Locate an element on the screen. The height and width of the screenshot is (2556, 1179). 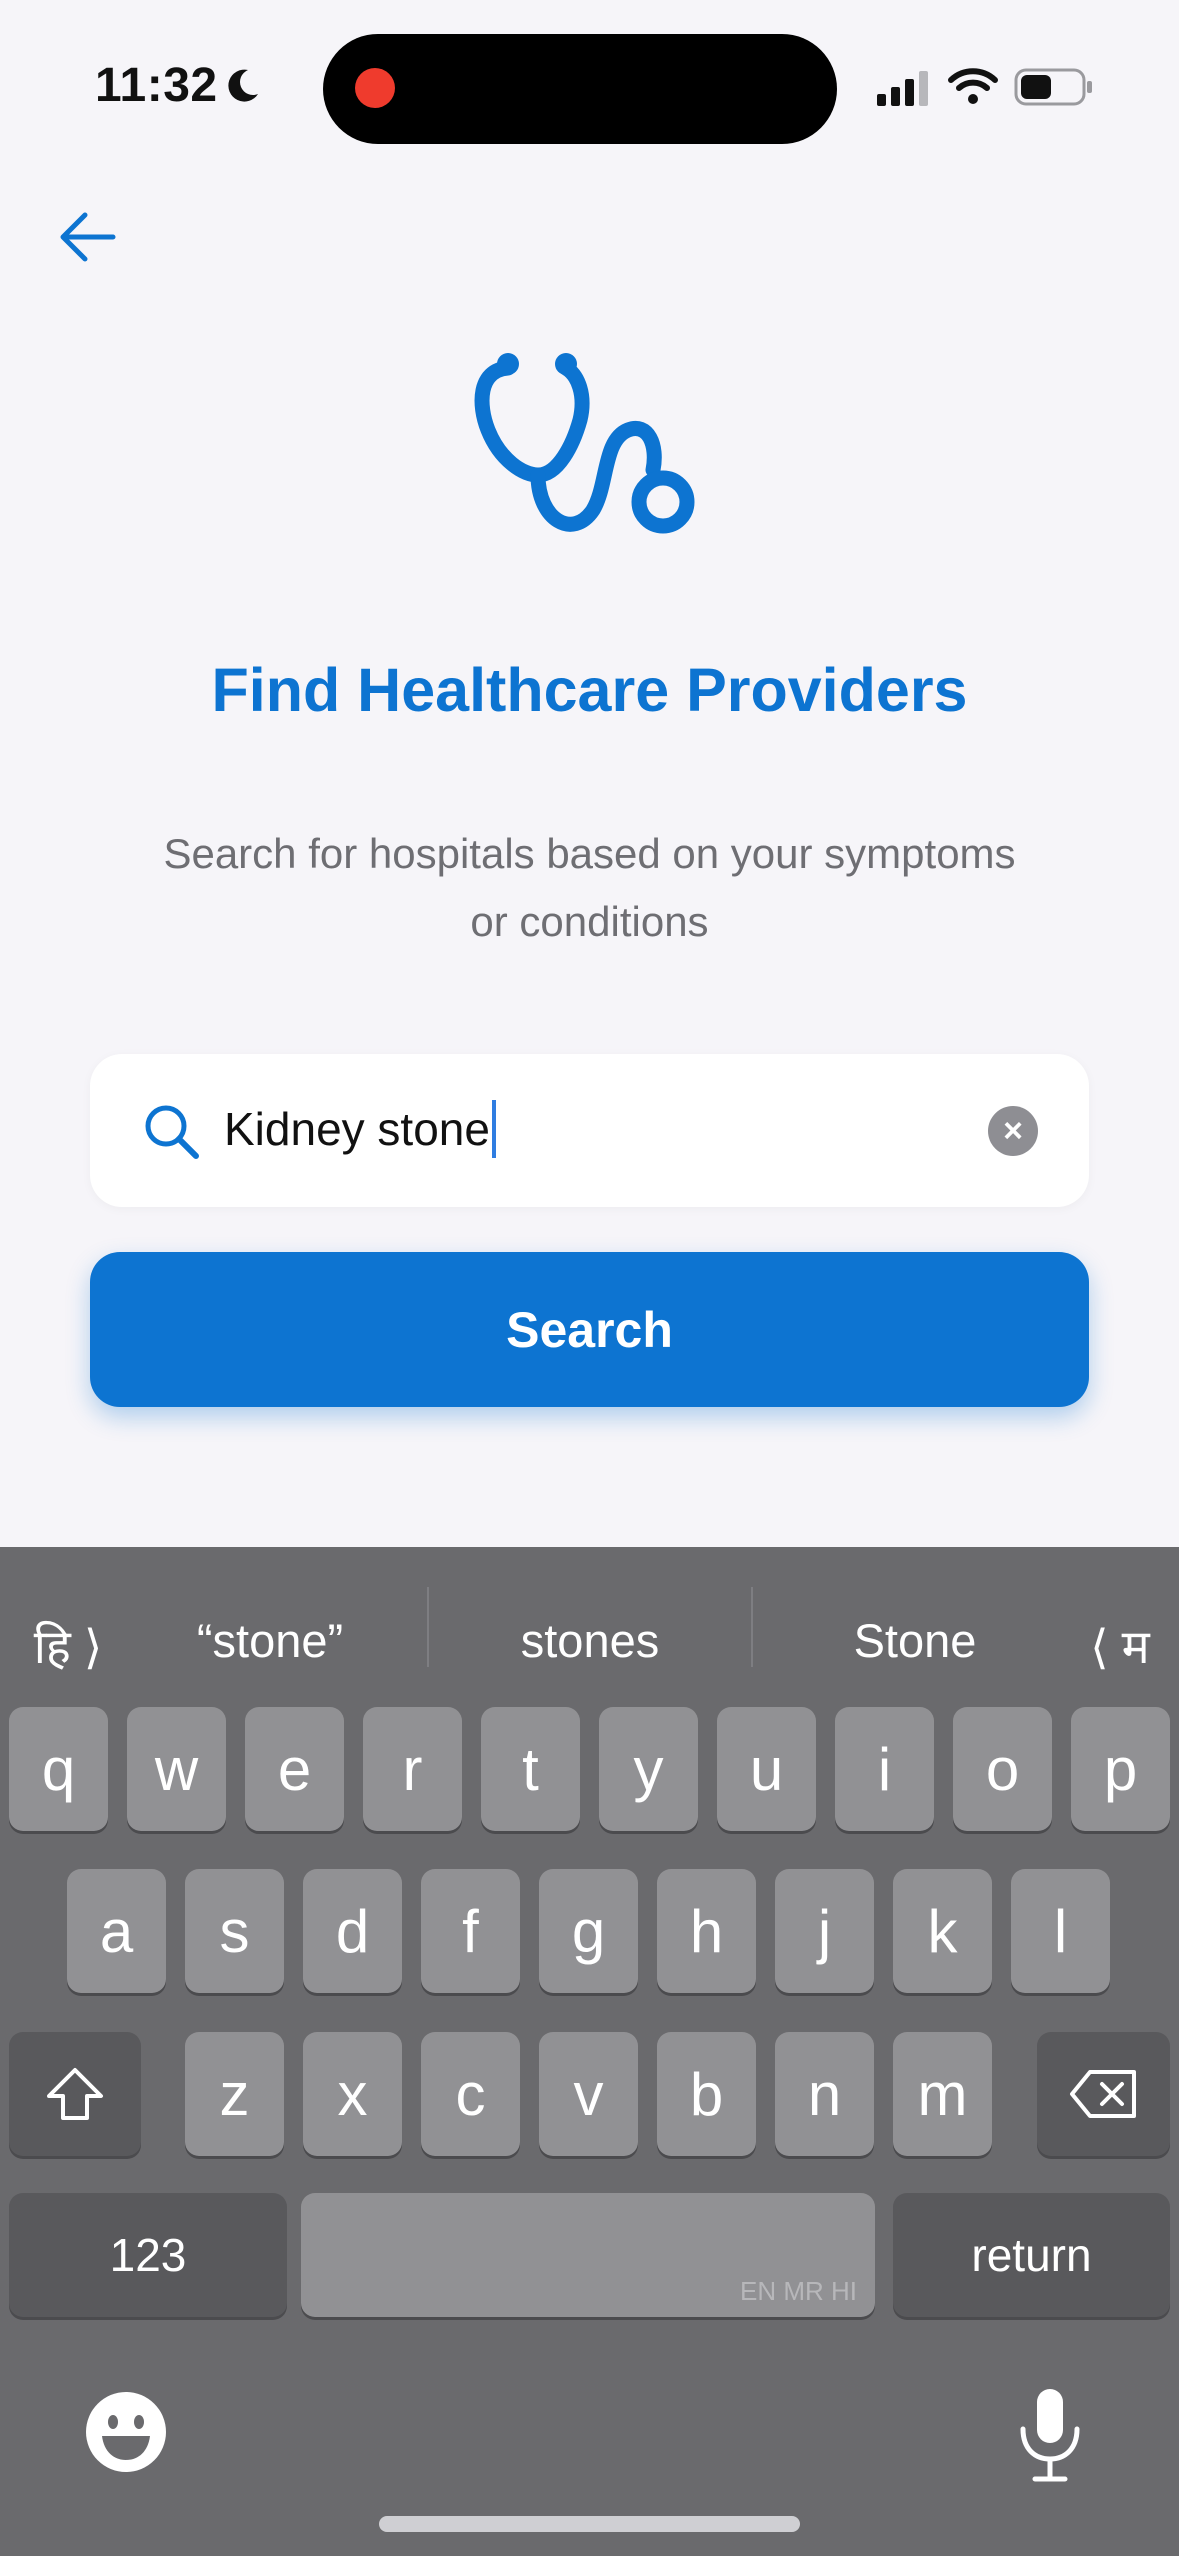
key-e: e is located at coordinates (294, 1769).